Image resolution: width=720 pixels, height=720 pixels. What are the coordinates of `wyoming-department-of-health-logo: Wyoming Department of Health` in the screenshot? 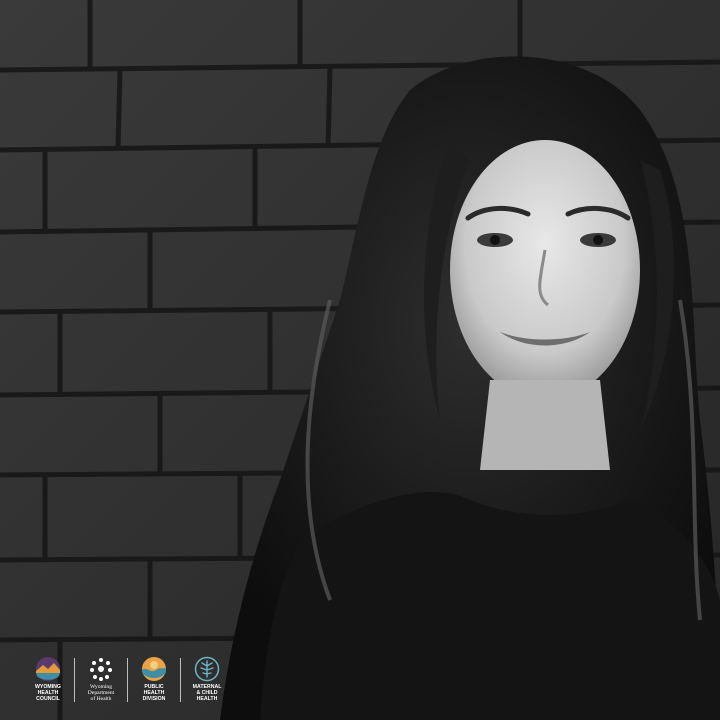 It's located at (101, 679).